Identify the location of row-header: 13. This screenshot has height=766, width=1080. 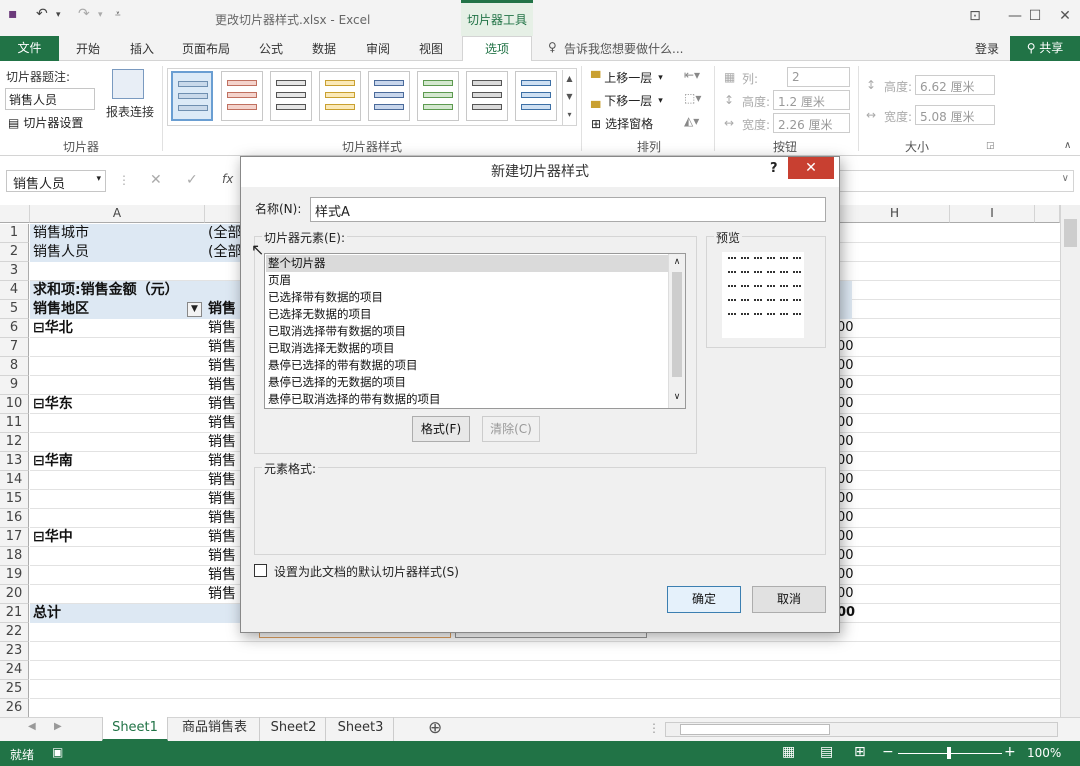
(14, 461).